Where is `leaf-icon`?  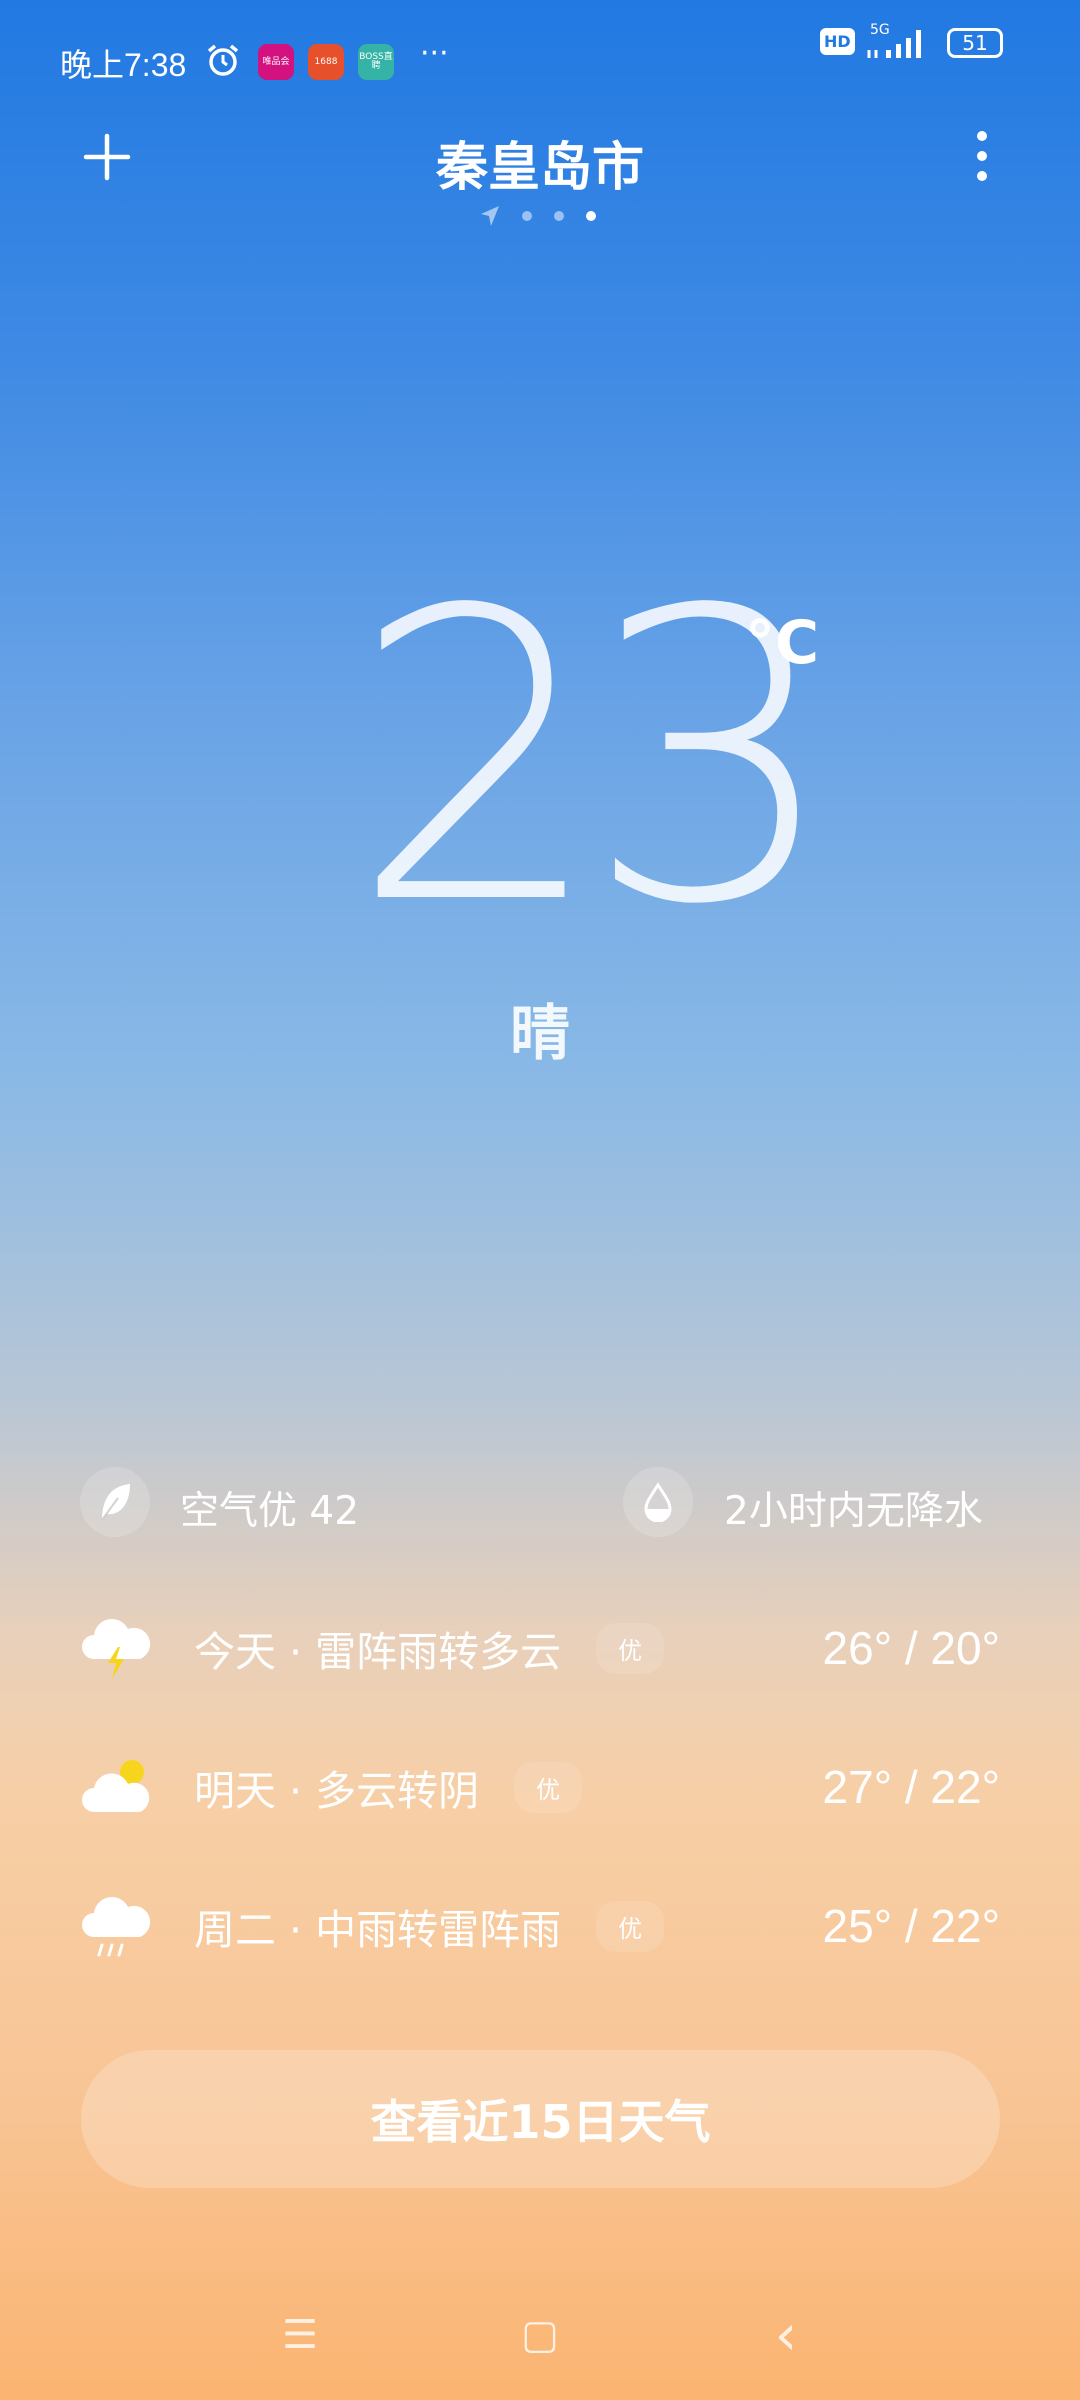 leaf-icon is located at coordinates (115, 1502).